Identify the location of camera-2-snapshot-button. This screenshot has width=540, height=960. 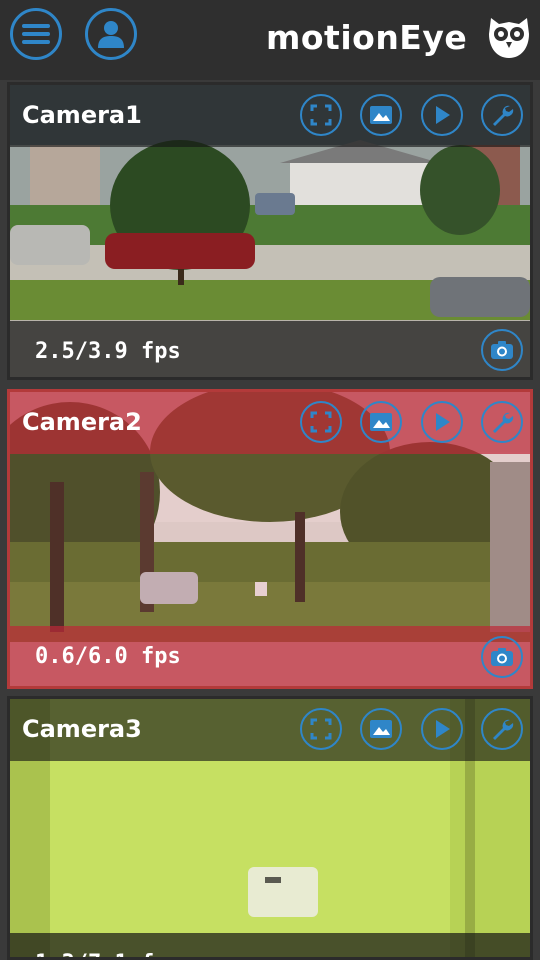
(502, 657).